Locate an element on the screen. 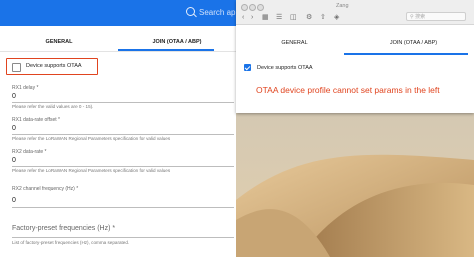 The width and height of the screenshot is (474, 257). tab-bar-right: GENERAL JOIN (OTAA / ABP) is located at coordinates (355, 44).